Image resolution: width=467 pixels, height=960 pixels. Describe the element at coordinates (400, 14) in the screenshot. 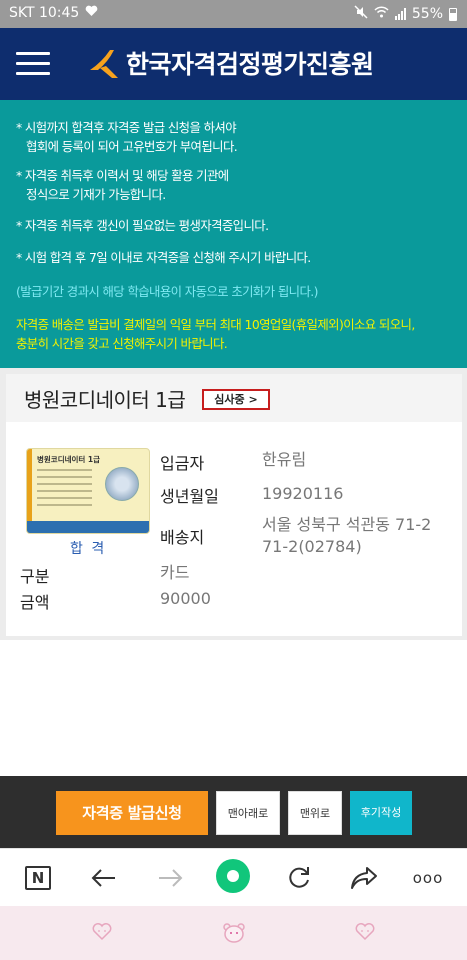

I see `signal-icon` at that location.